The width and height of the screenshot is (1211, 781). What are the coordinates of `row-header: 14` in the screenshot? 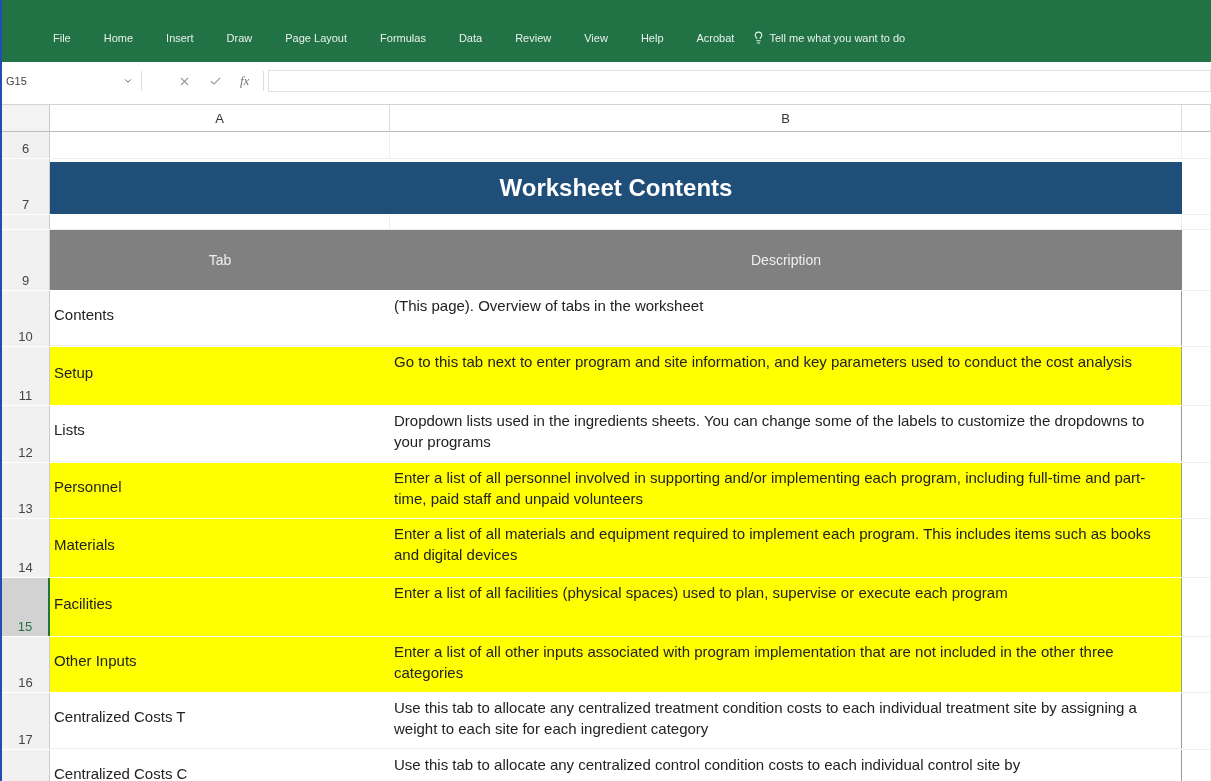 It's located at (26, 548).